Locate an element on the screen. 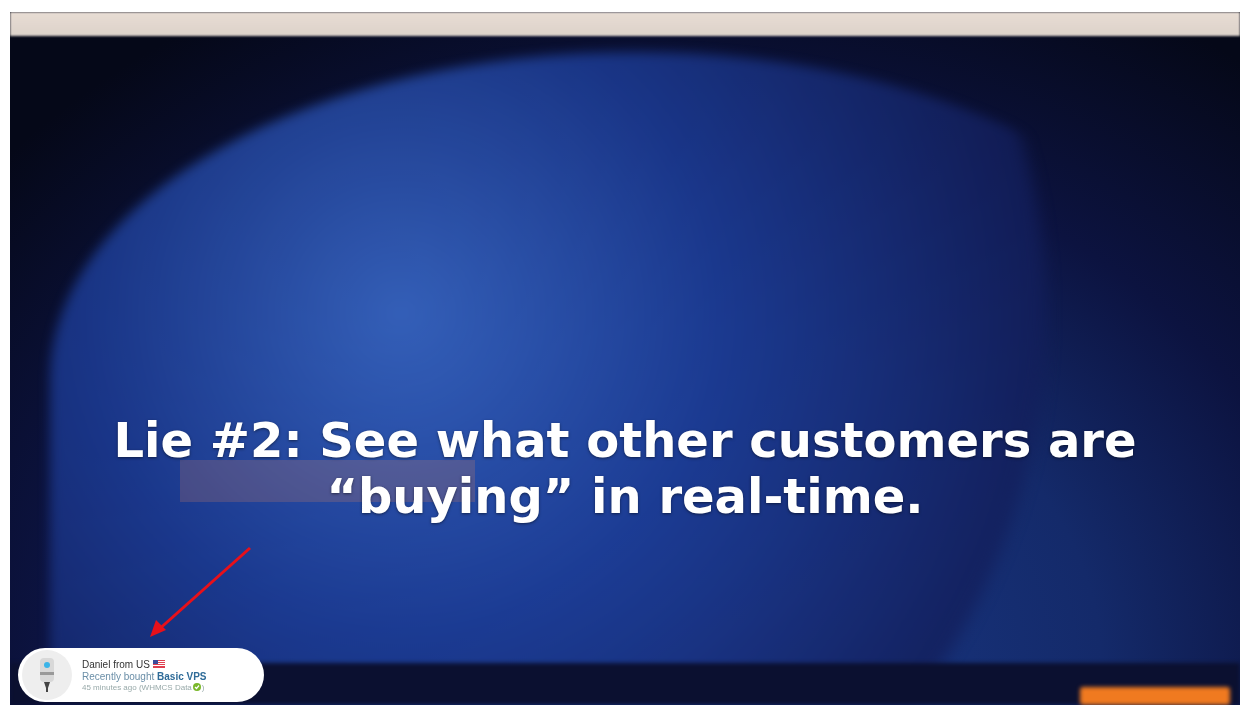  purchase-notification: Daniel from US Recently bought Basic VPS 45 minutes ago (WHMCS Data ) is located at coordinates (141, 675).